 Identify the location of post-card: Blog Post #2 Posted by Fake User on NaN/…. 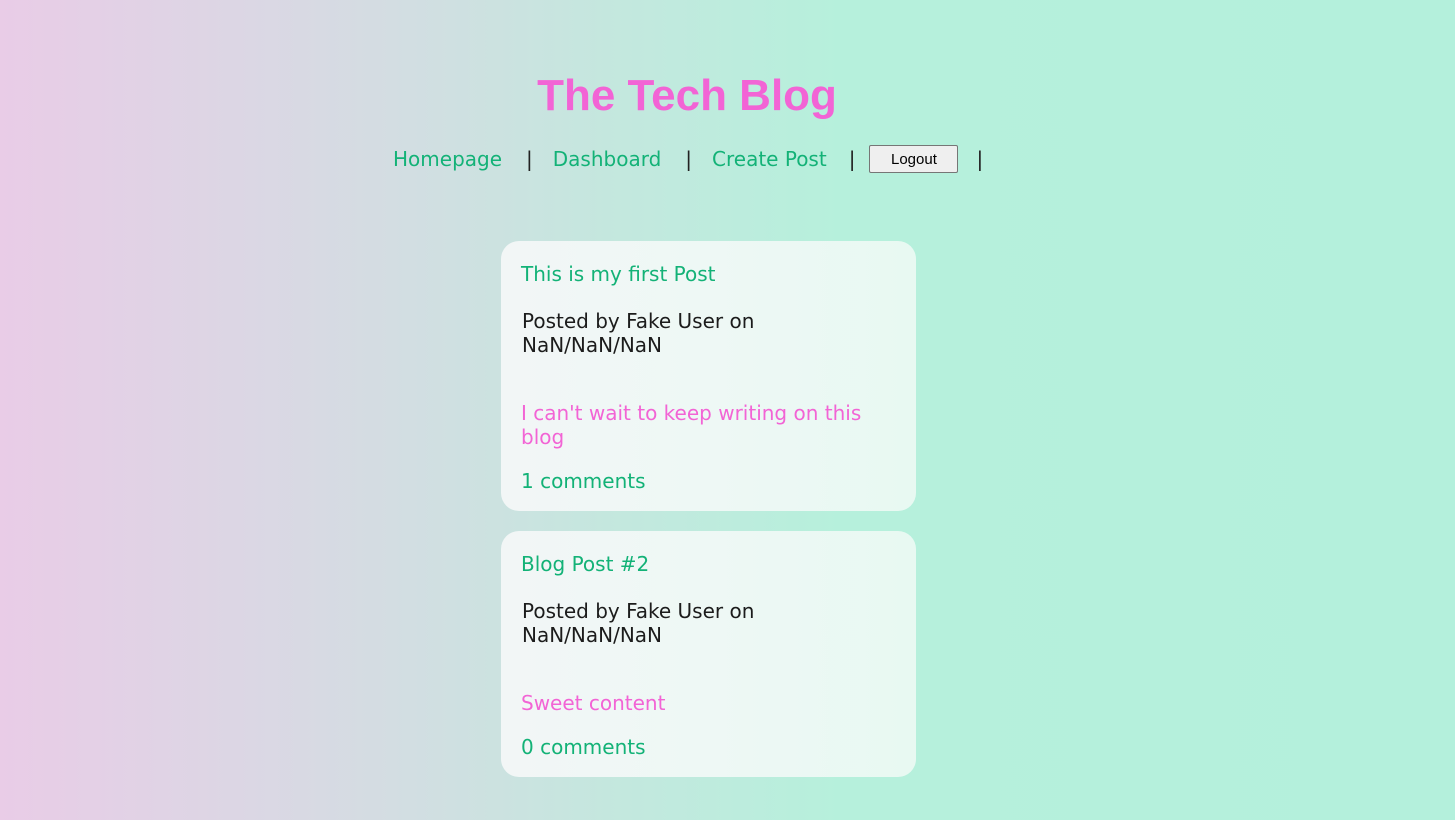
(708, 654).